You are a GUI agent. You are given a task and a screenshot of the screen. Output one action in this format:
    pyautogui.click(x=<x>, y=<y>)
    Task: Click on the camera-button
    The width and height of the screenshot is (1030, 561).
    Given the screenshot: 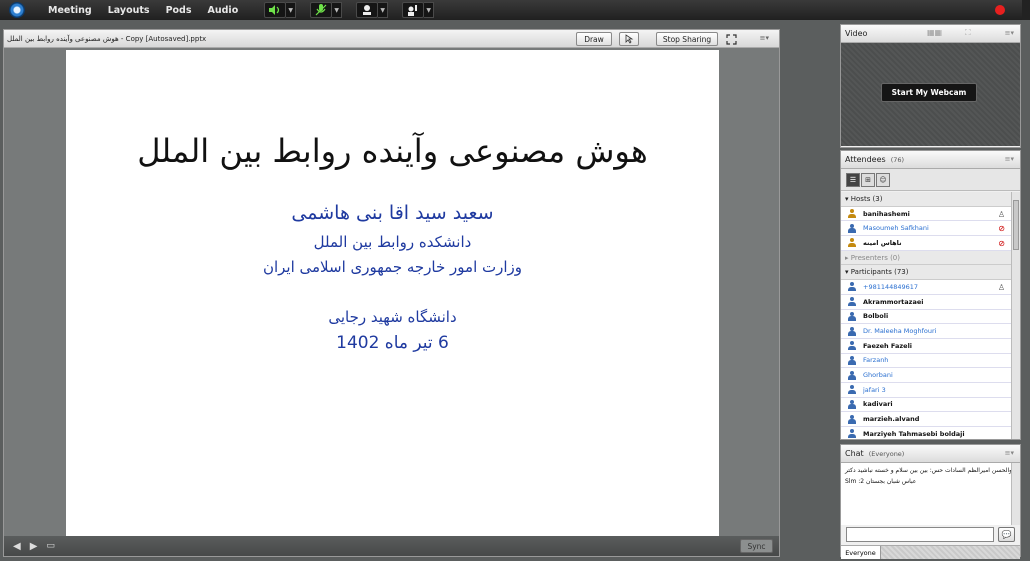 What is the action you would take?
    pyautogui.click(x=367, y=10)
    